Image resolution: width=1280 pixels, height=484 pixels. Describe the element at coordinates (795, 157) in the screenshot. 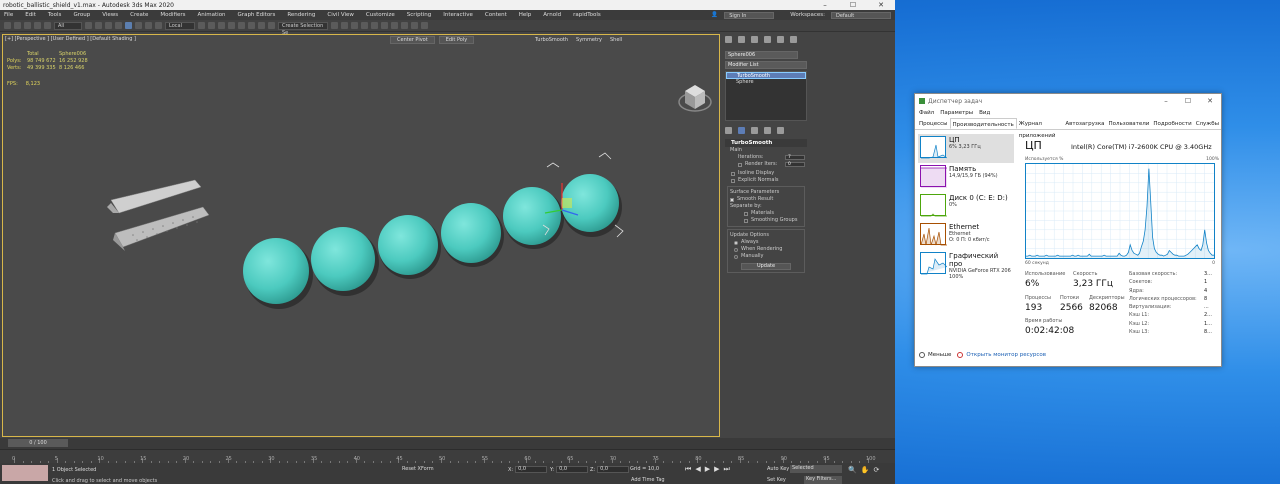

I see `iterations-spinner: 7` at that location.